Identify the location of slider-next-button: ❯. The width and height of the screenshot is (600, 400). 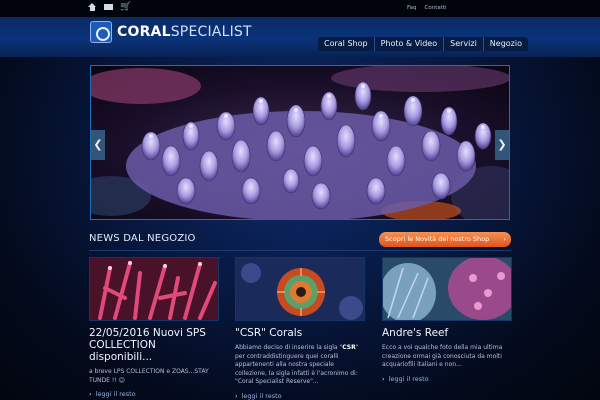
(502, 145).